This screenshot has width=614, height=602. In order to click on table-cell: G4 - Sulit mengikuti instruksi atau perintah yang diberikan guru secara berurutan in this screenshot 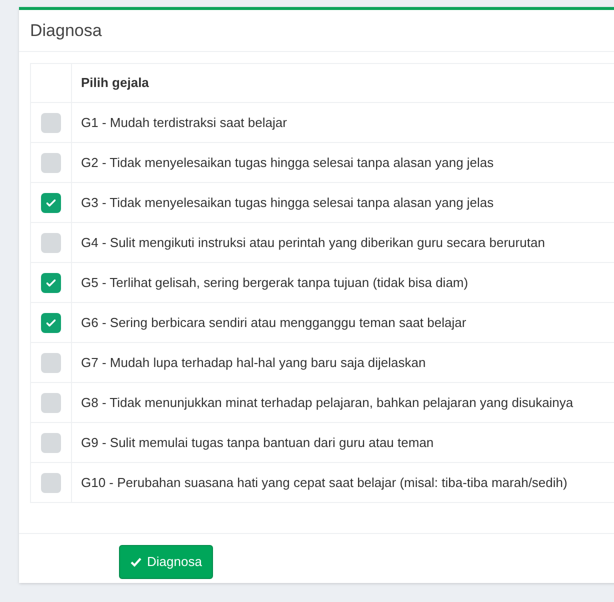, I will do `click(343, 242)`.